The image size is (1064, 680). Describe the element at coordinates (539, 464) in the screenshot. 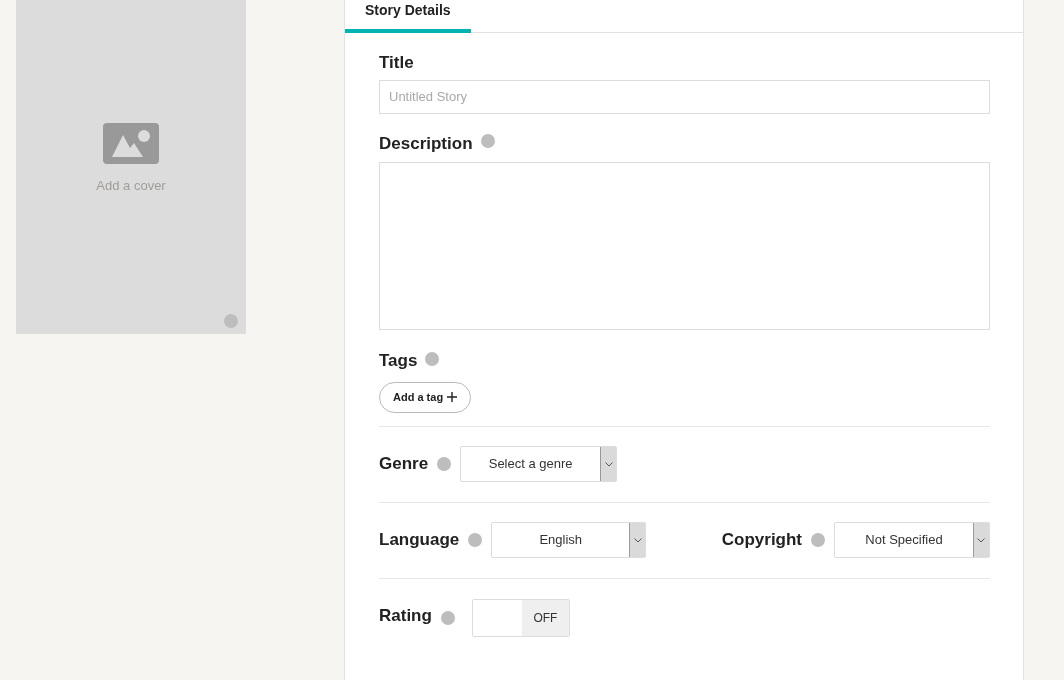

I see `dropdown: Select a genre` at that location.